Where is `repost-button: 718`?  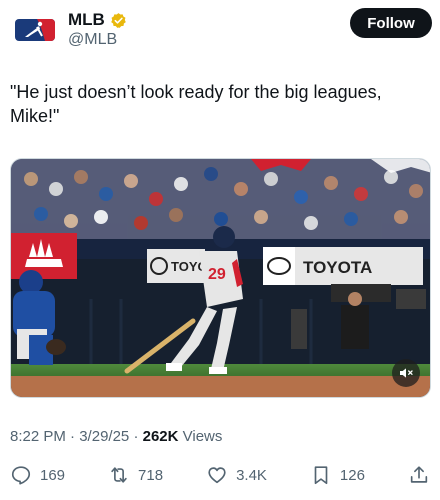 repost-button: 718 is located at coordinates (135, 475).